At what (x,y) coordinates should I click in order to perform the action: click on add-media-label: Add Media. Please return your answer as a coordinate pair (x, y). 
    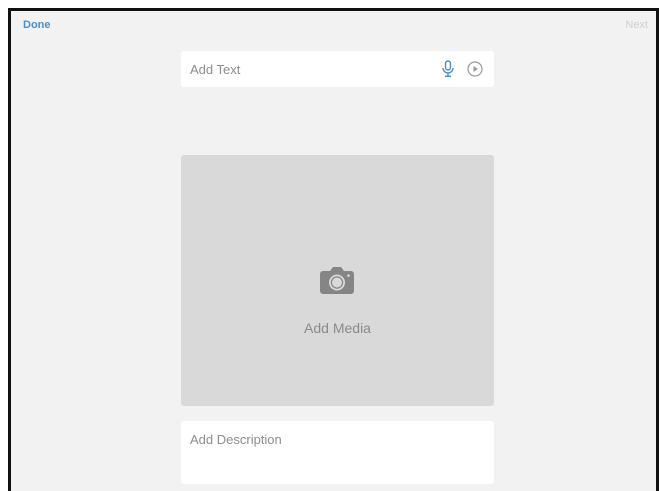
    Looking at the image, I should click on (337, 328).